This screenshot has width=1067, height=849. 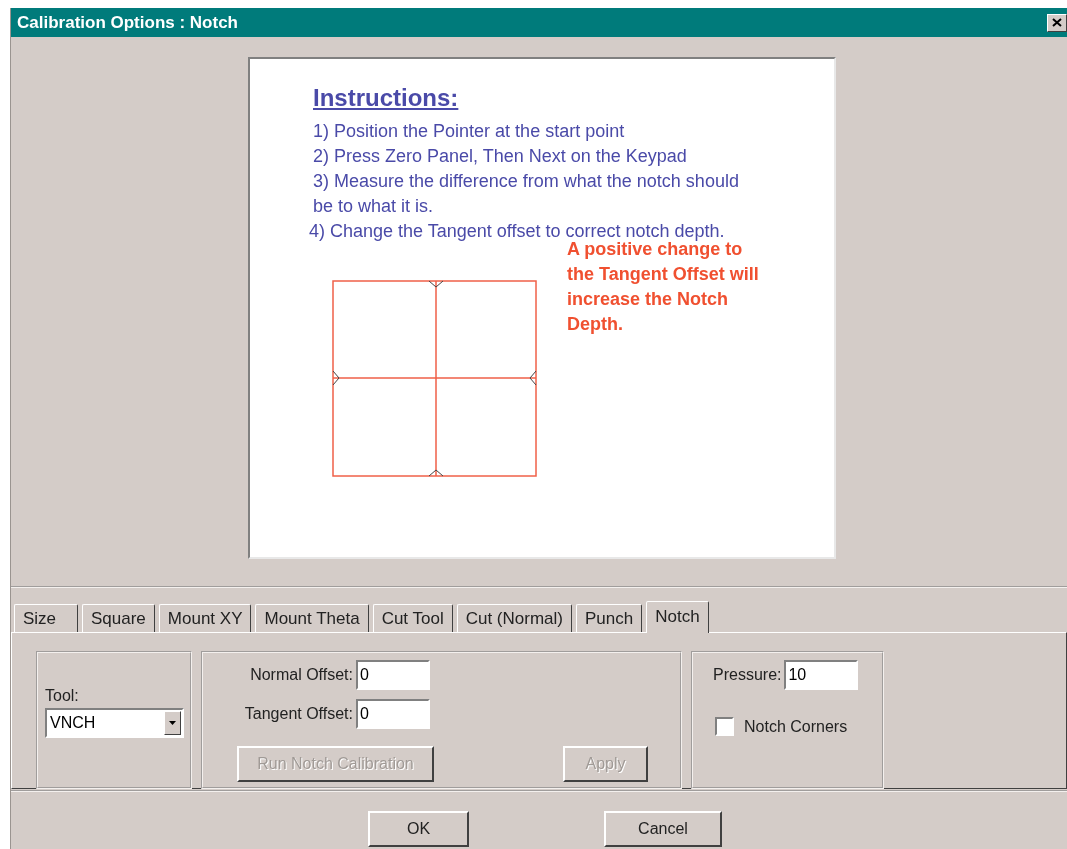 What do you see at coordinates (821, 675) in the screenshot?
I see `input-field: 10` at bounding box center [821, 675].